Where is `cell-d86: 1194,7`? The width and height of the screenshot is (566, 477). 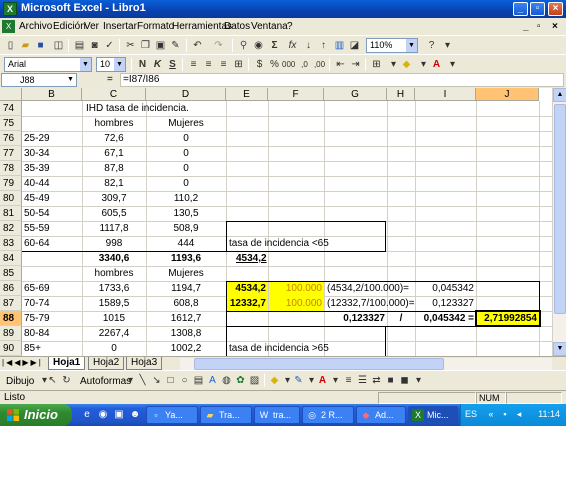
cell-d86: 1194,7 is located at coordinates (186, 288).